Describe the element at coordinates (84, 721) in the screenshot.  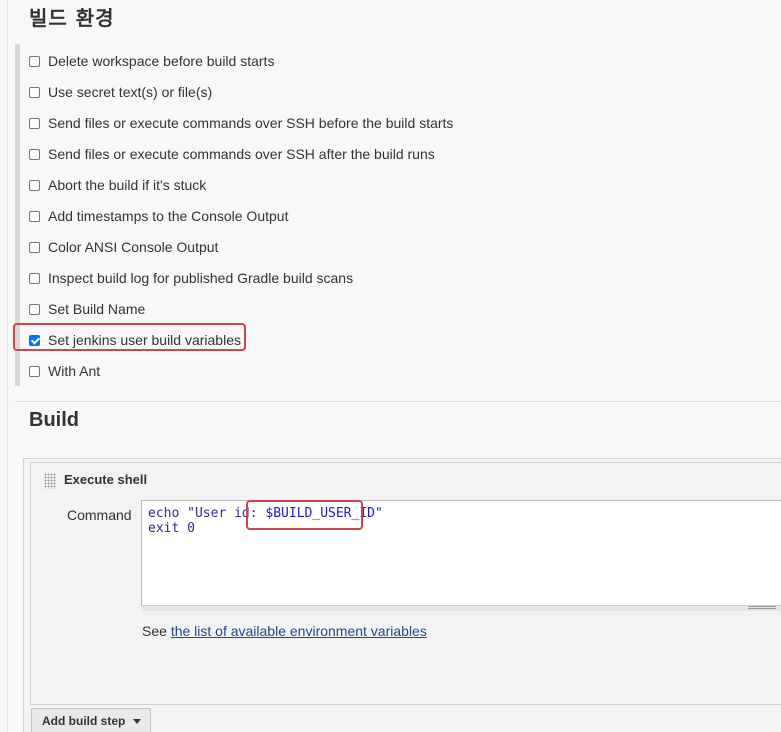
I see `add-build-step-label: Add build step` at that location.